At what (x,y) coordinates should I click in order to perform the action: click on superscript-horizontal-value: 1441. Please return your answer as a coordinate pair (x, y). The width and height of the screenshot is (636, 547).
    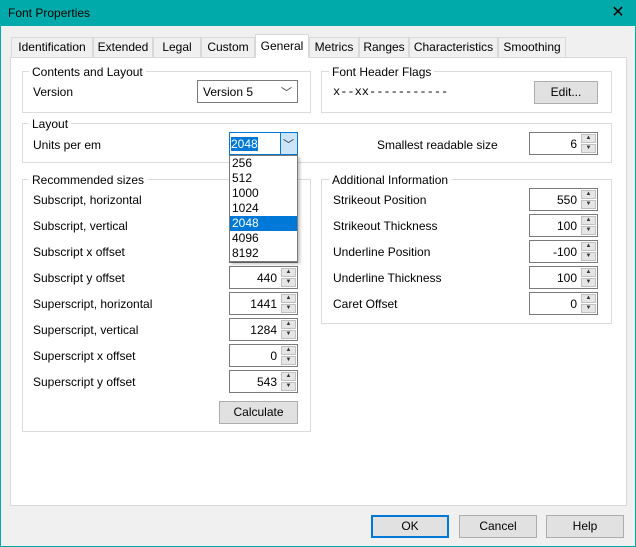
    Looking at the image, I should click on (263, 304).